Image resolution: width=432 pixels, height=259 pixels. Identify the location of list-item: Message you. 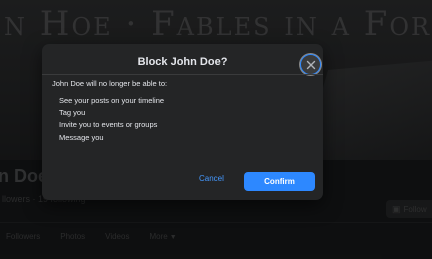
(81, 137).